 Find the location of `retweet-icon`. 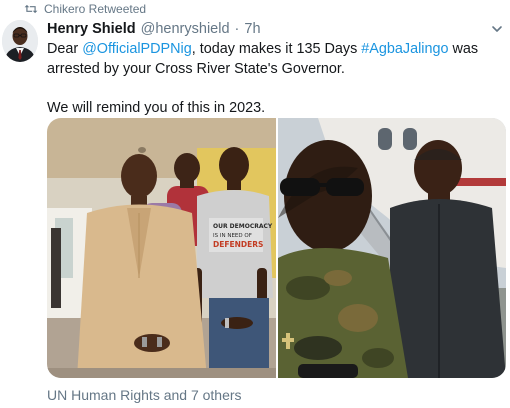

retweet-icon is located at coordinates (31, 9).